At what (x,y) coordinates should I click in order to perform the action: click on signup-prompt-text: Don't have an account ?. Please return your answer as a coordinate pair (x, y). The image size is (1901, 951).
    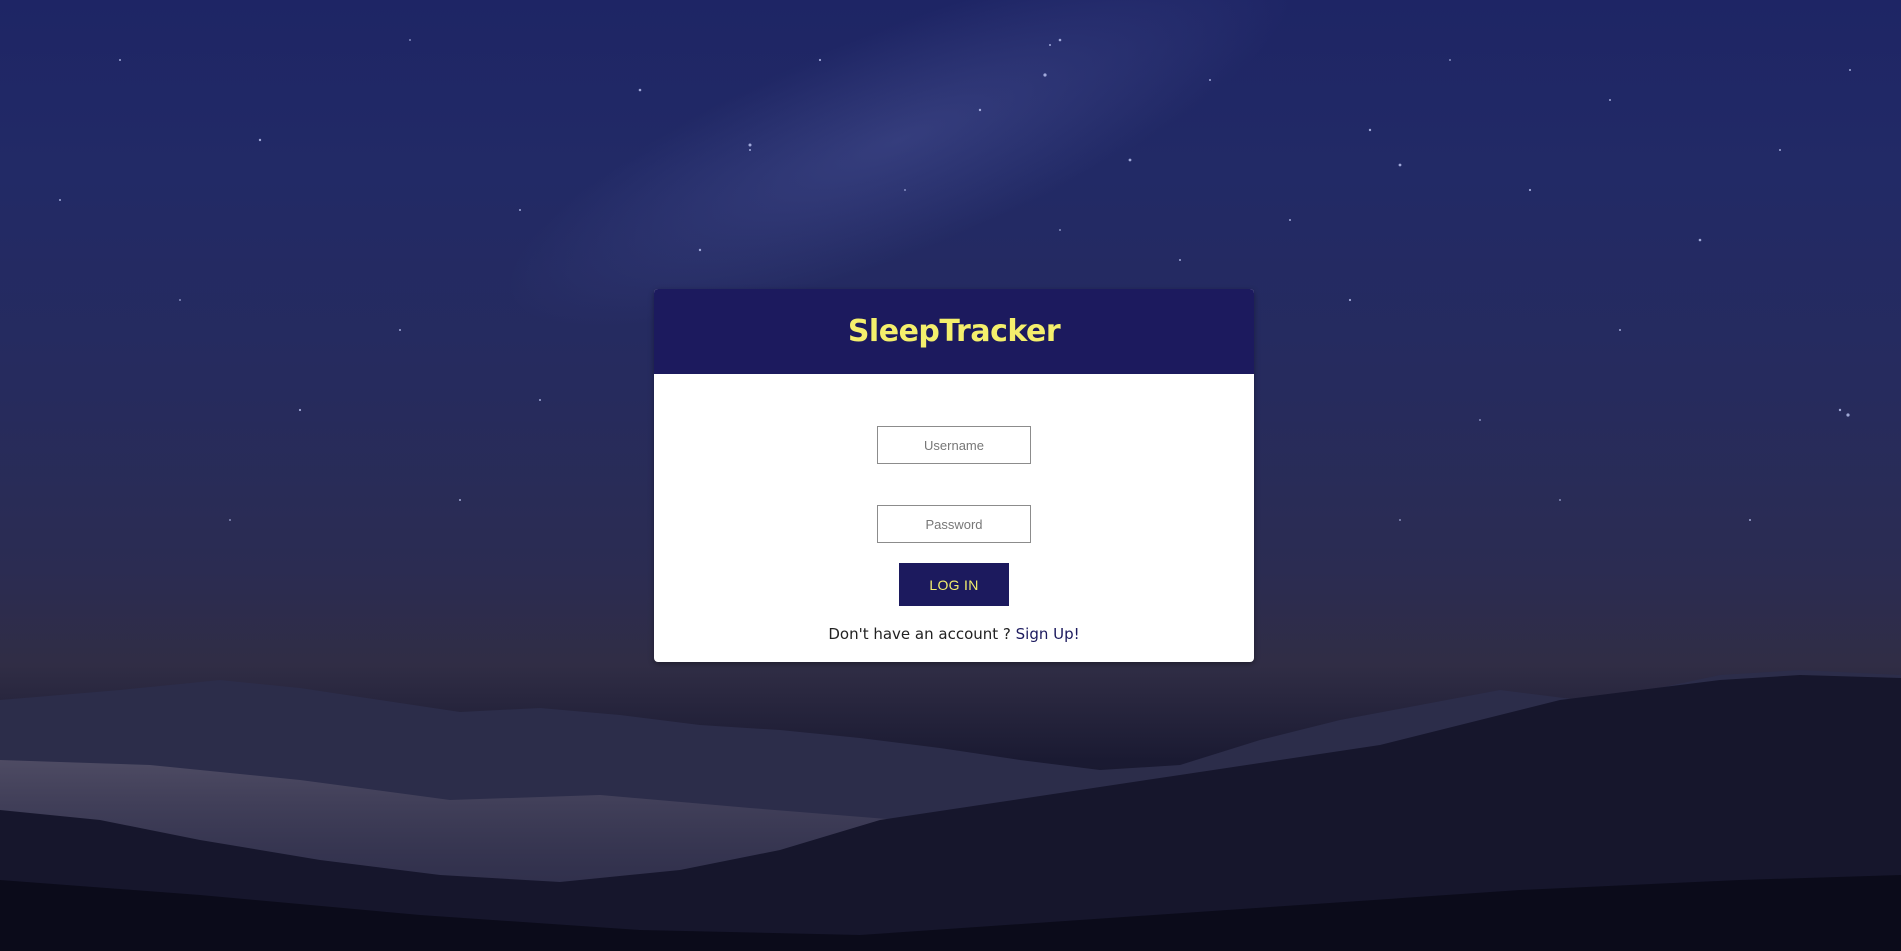
    Looking at the image, I should click on (922, 634).